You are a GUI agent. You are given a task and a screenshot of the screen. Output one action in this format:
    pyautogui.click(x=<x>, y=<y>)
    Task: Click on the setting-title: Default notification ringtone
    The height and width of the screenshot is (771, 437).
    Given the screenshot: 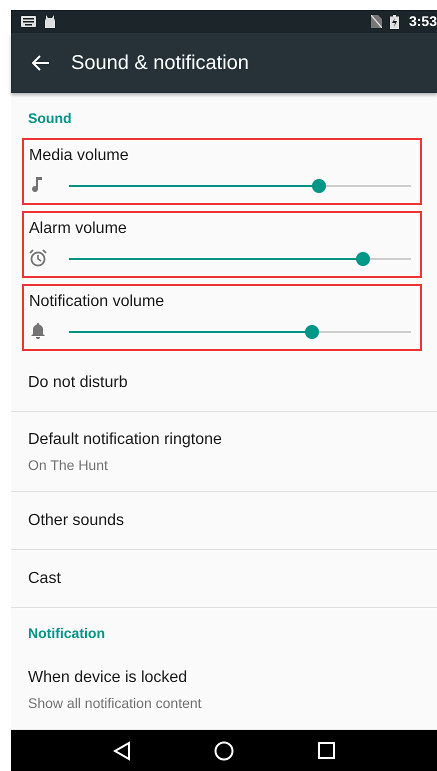 What is the action you would take?
    pyautogui.click(x=125, y=440)
    